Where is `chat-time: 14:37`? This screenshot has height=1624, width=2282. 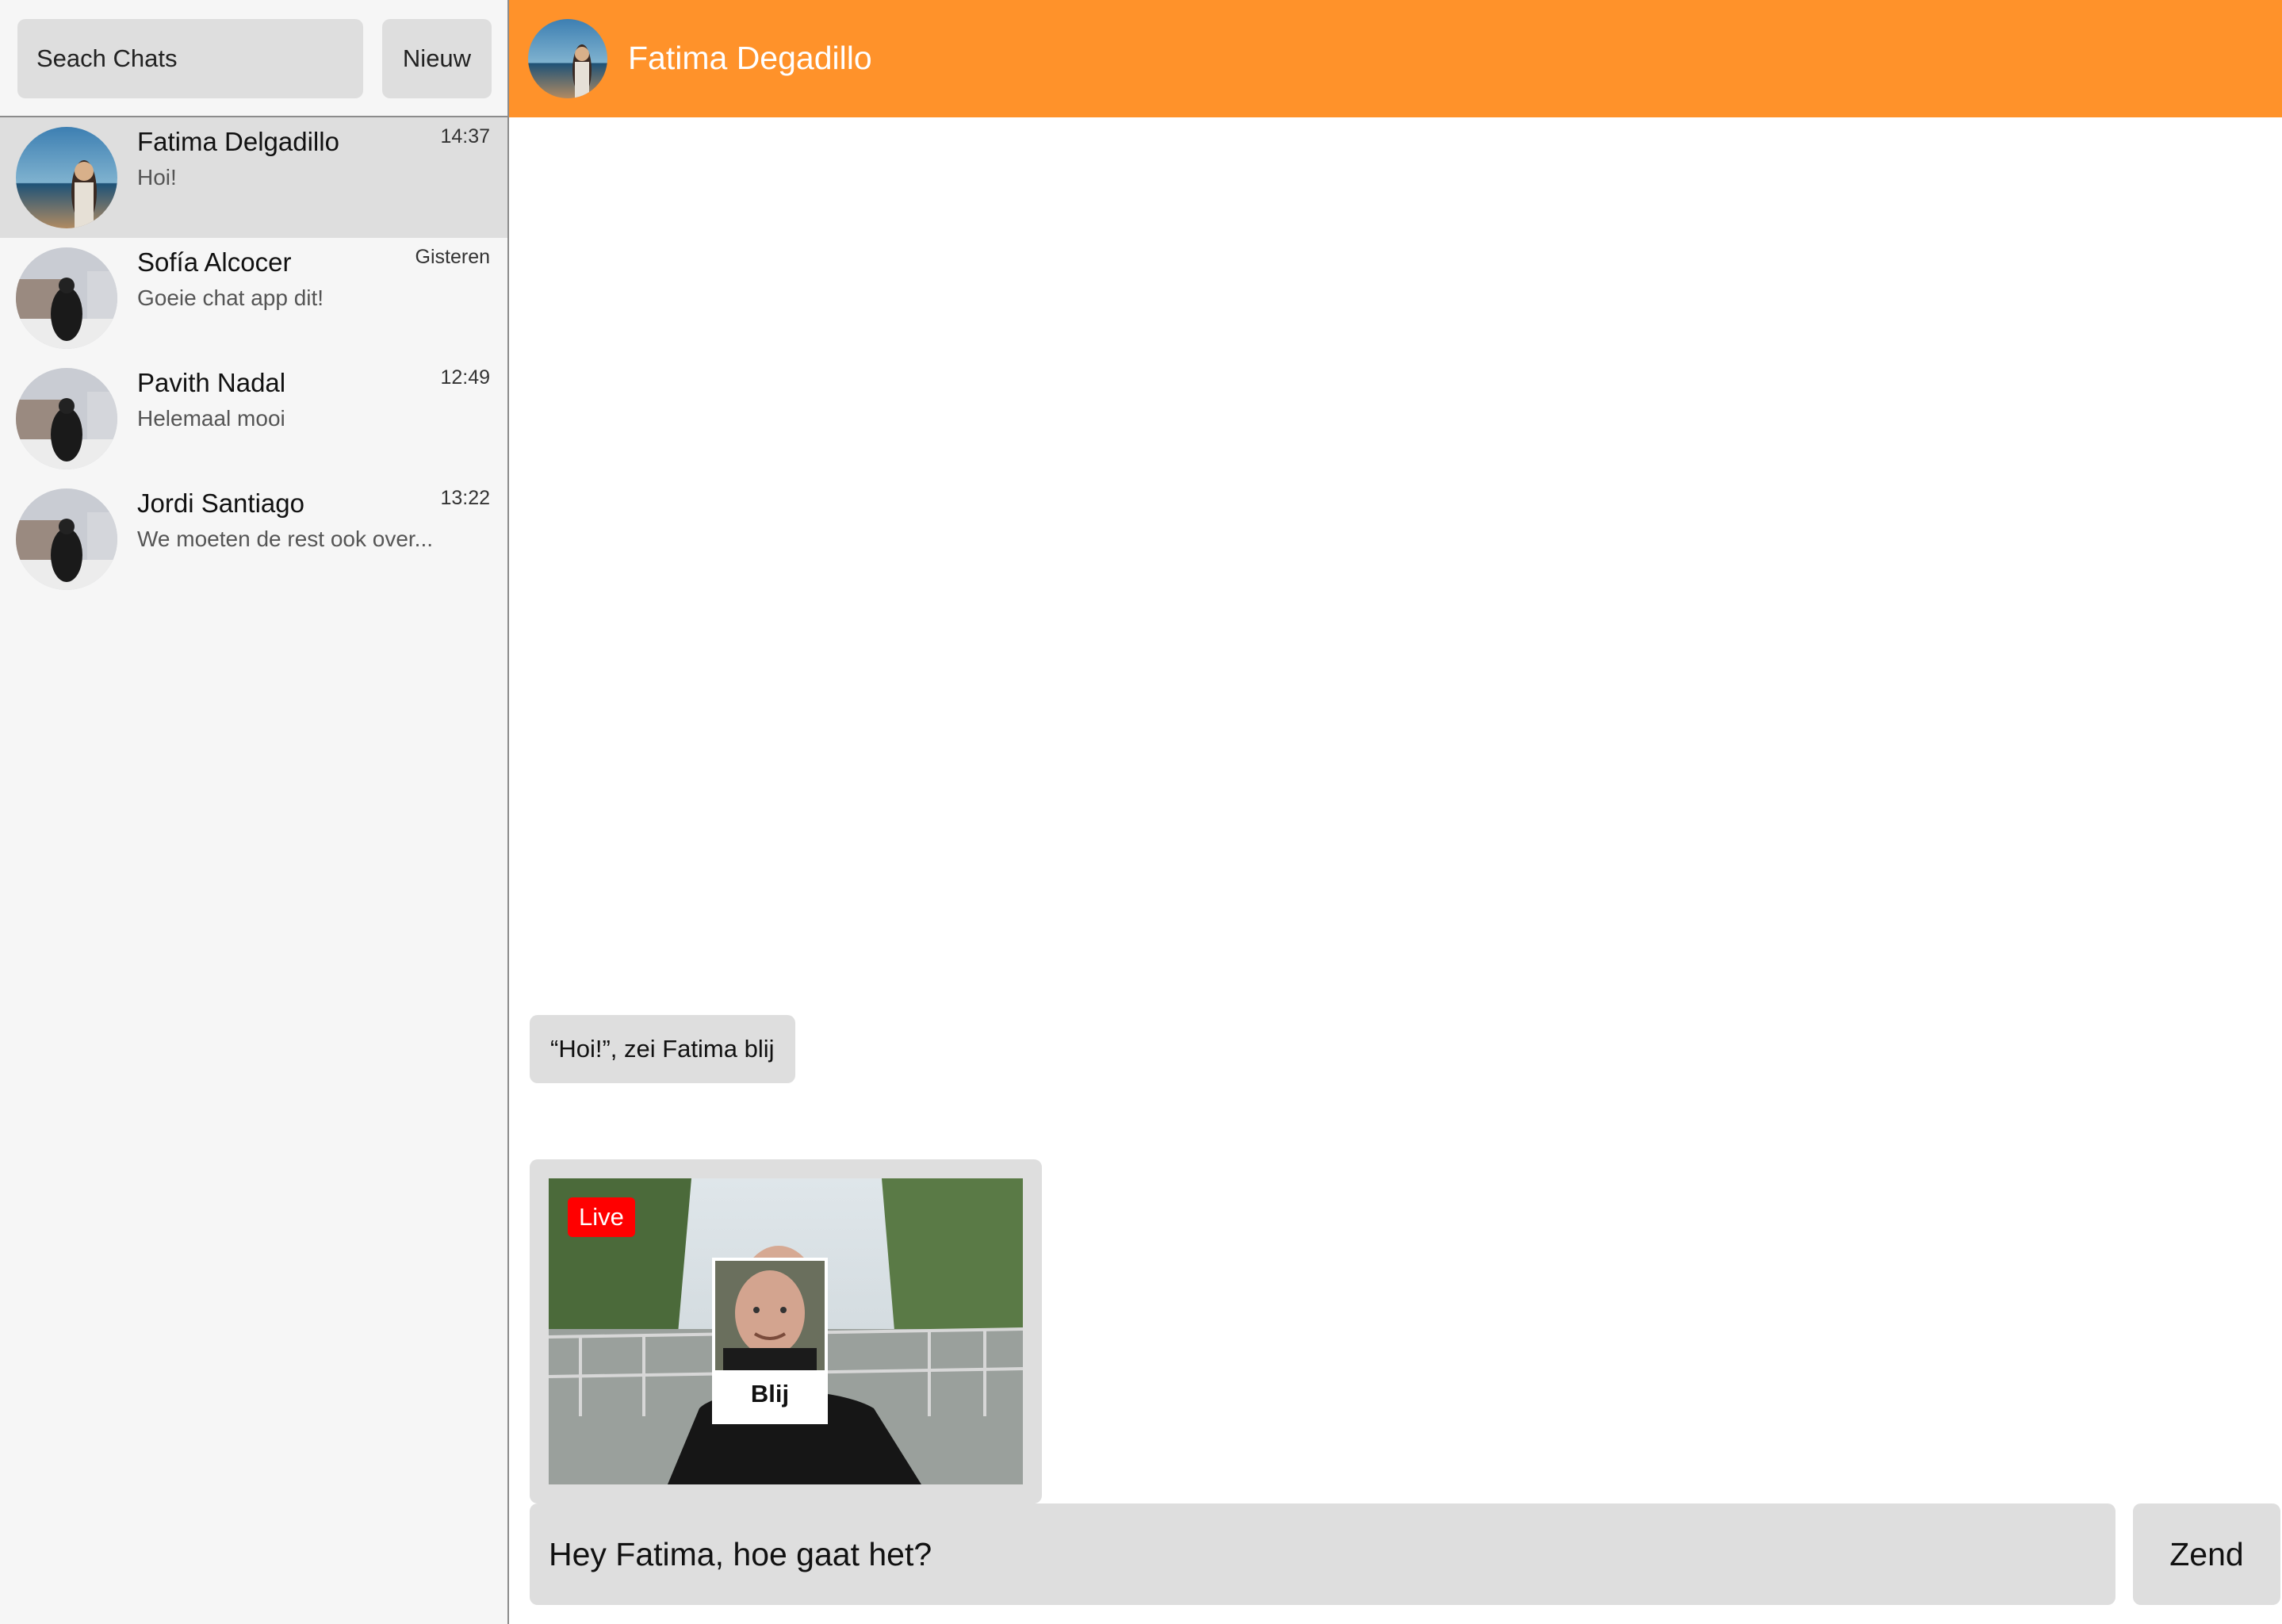 chat-time: 14:37 is located at coordinates (465, 136).